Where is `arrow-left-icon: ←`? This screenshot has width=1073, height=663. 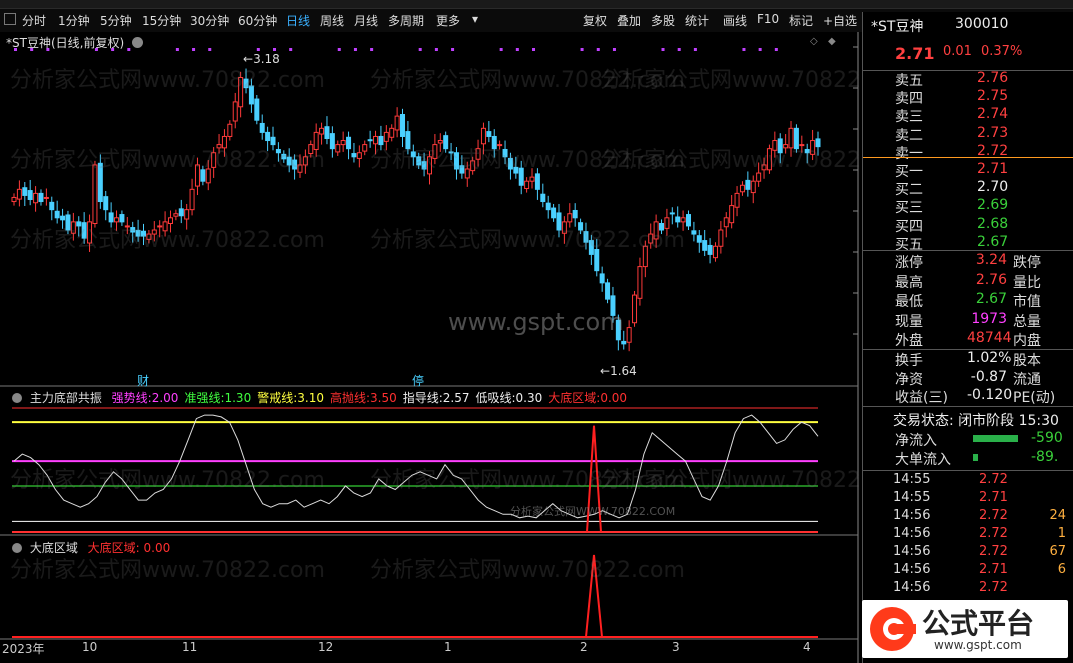 arrow-left-icon: ← is located at coordinates (248, 59).